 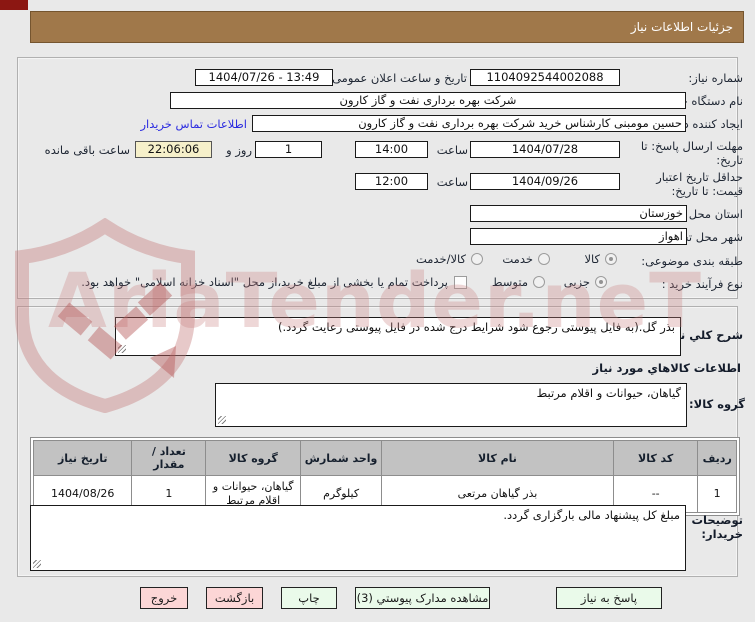 What do you see at coordinates (691, 153) in the screenshot?
I see `response-deadline-label: مهلت ارسال پاسخ: تا تاریخ:` at bounding box center [691, 153].